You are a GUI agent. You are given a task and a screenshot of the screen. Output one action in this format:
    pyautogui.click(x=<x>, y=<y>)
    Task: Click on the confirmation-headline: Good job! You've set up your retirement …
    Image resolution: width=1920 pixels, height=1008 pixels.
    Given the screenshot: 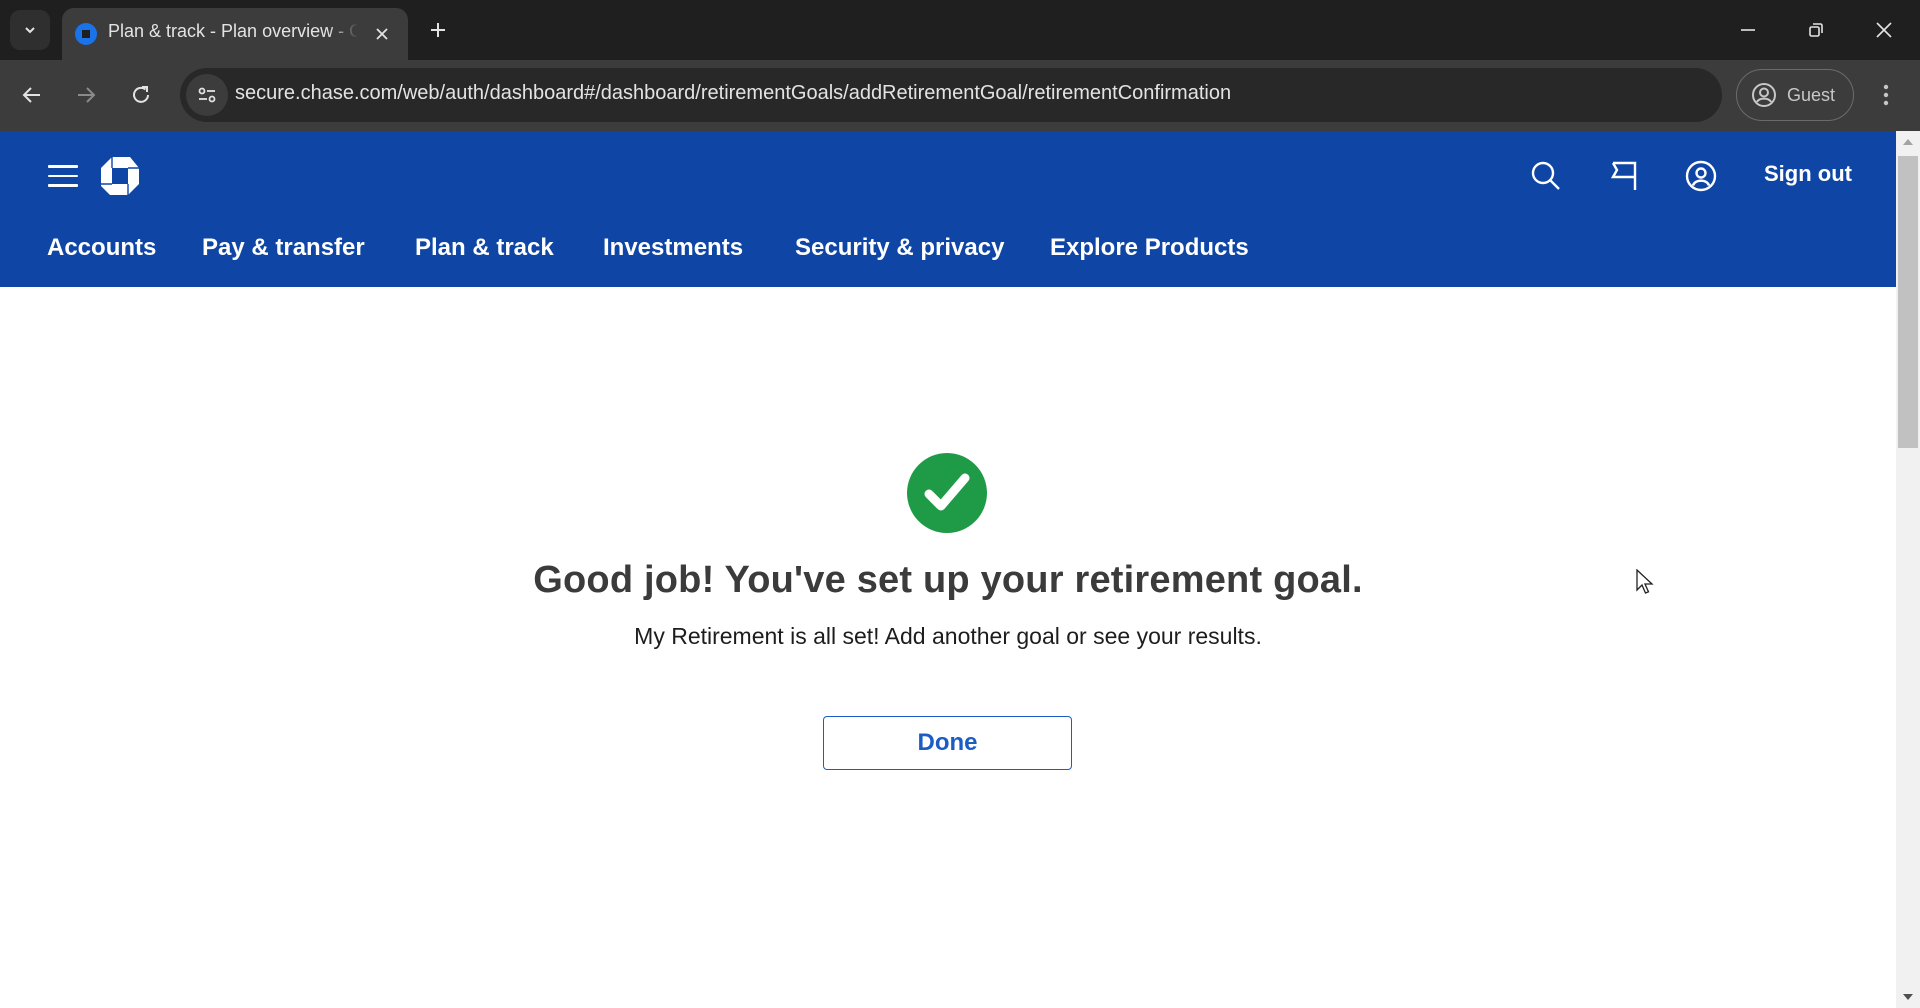 What is the action you would take?
    pyautogui.click(x=948, y=580)
    